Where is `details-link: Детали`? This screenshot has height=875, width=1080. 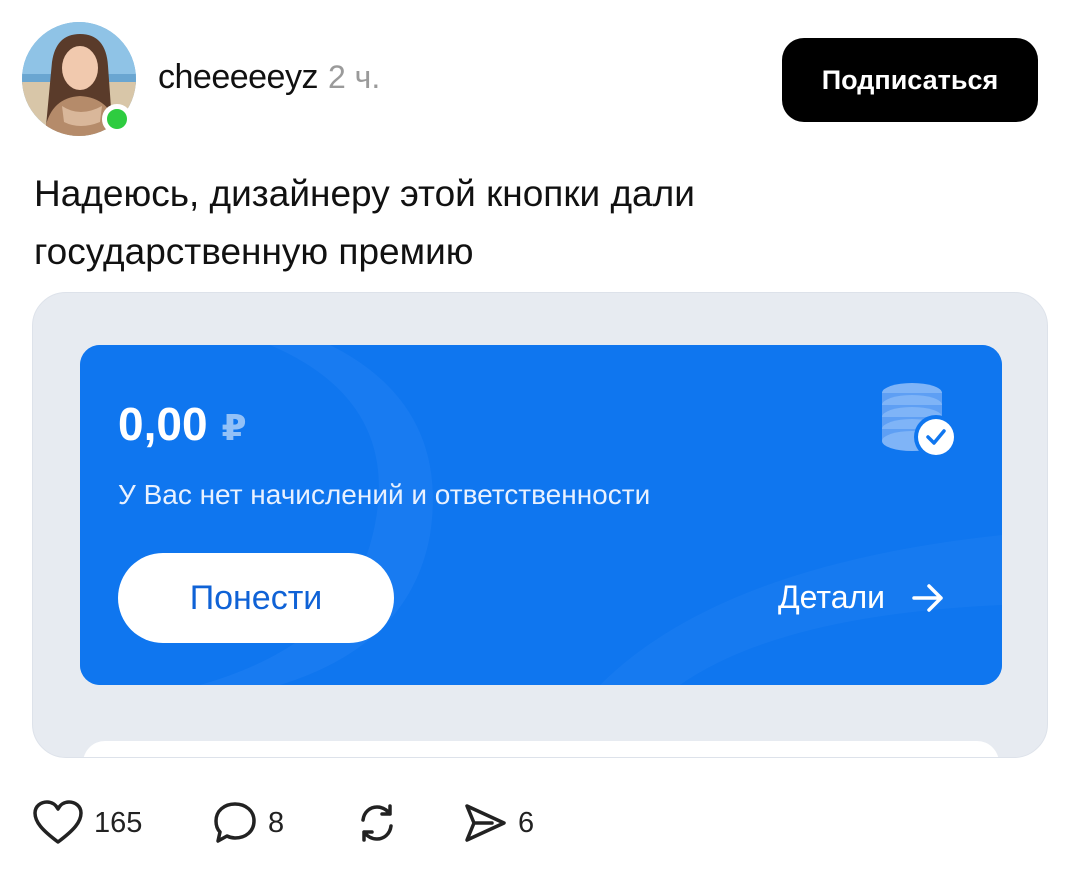
details-link: Детали is located at coordinates (861, 597).